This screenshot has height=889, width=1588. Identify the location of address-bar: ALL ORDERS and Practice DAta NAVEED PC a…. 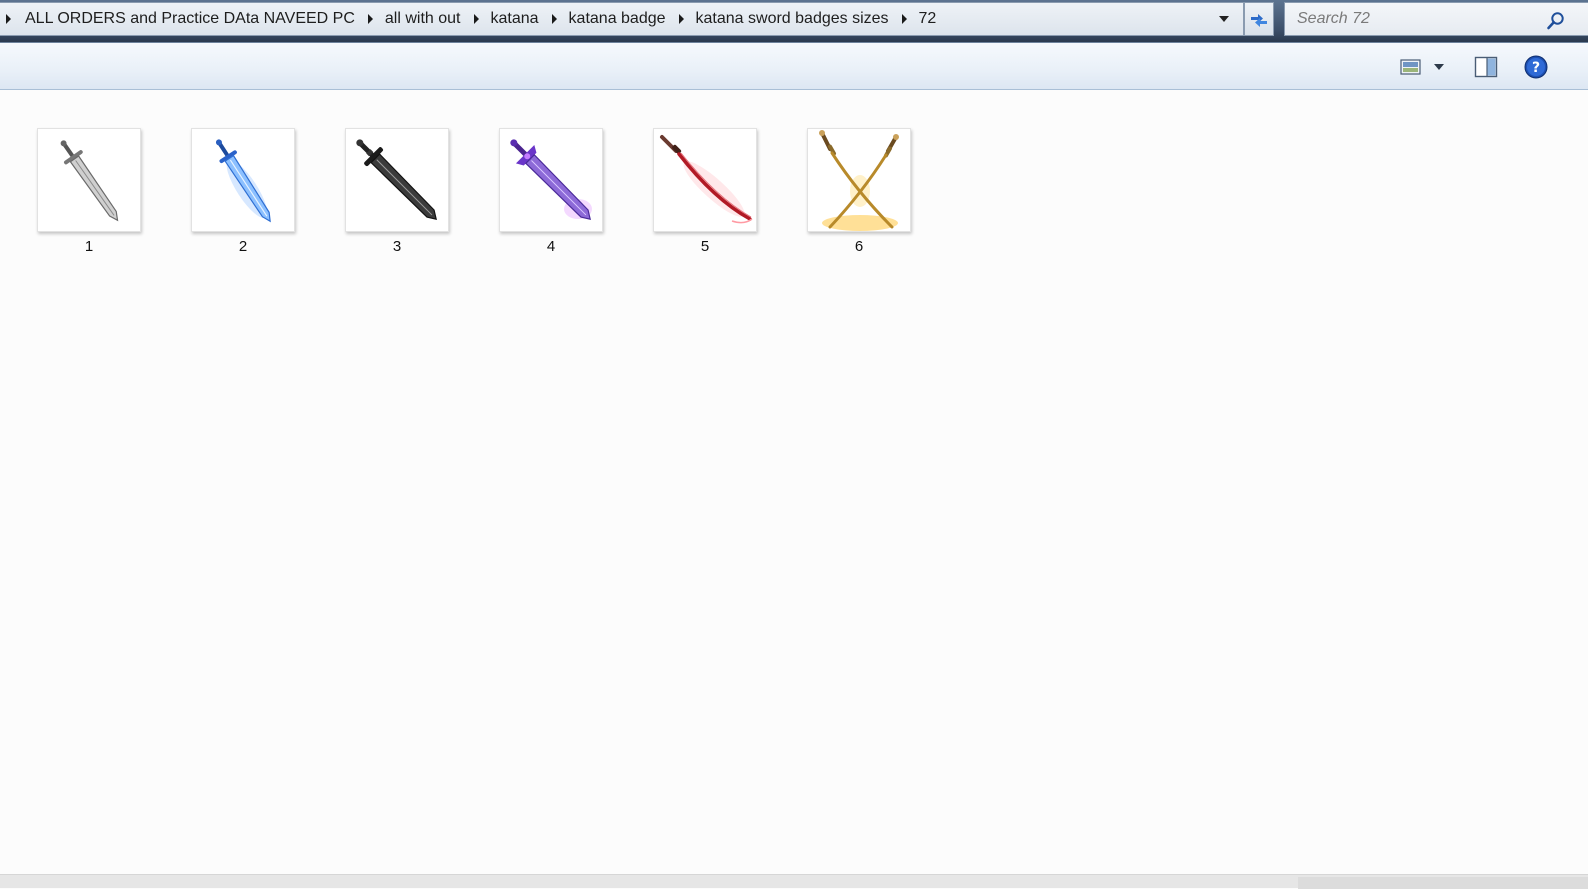
(622, 19).